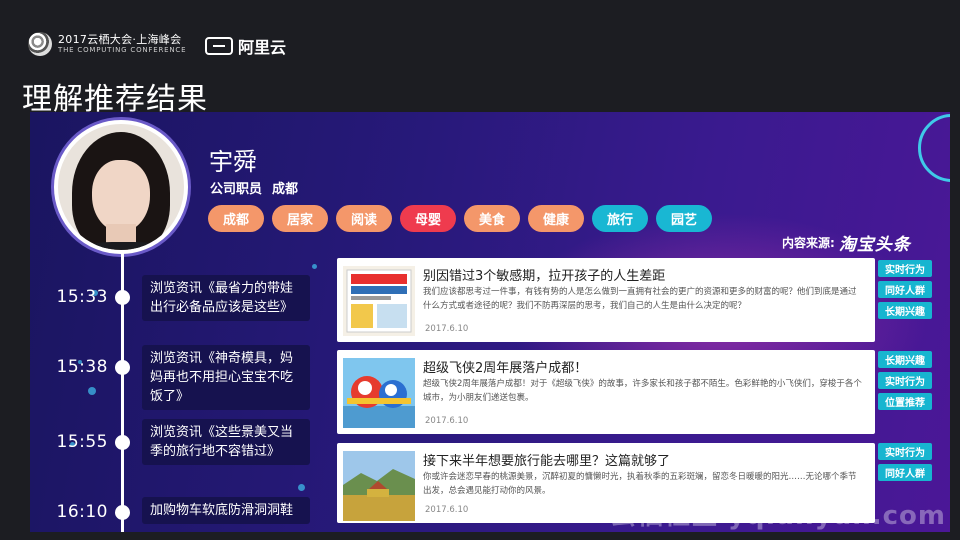  What do you see at coordinates (620, 218) in the screenshot?
I see `tag-travel: 旅行` at bounding box center [620, 218].